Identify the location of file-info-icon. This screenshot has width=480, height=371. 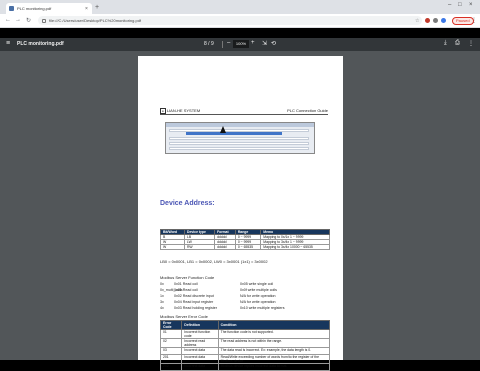
(44, 20).